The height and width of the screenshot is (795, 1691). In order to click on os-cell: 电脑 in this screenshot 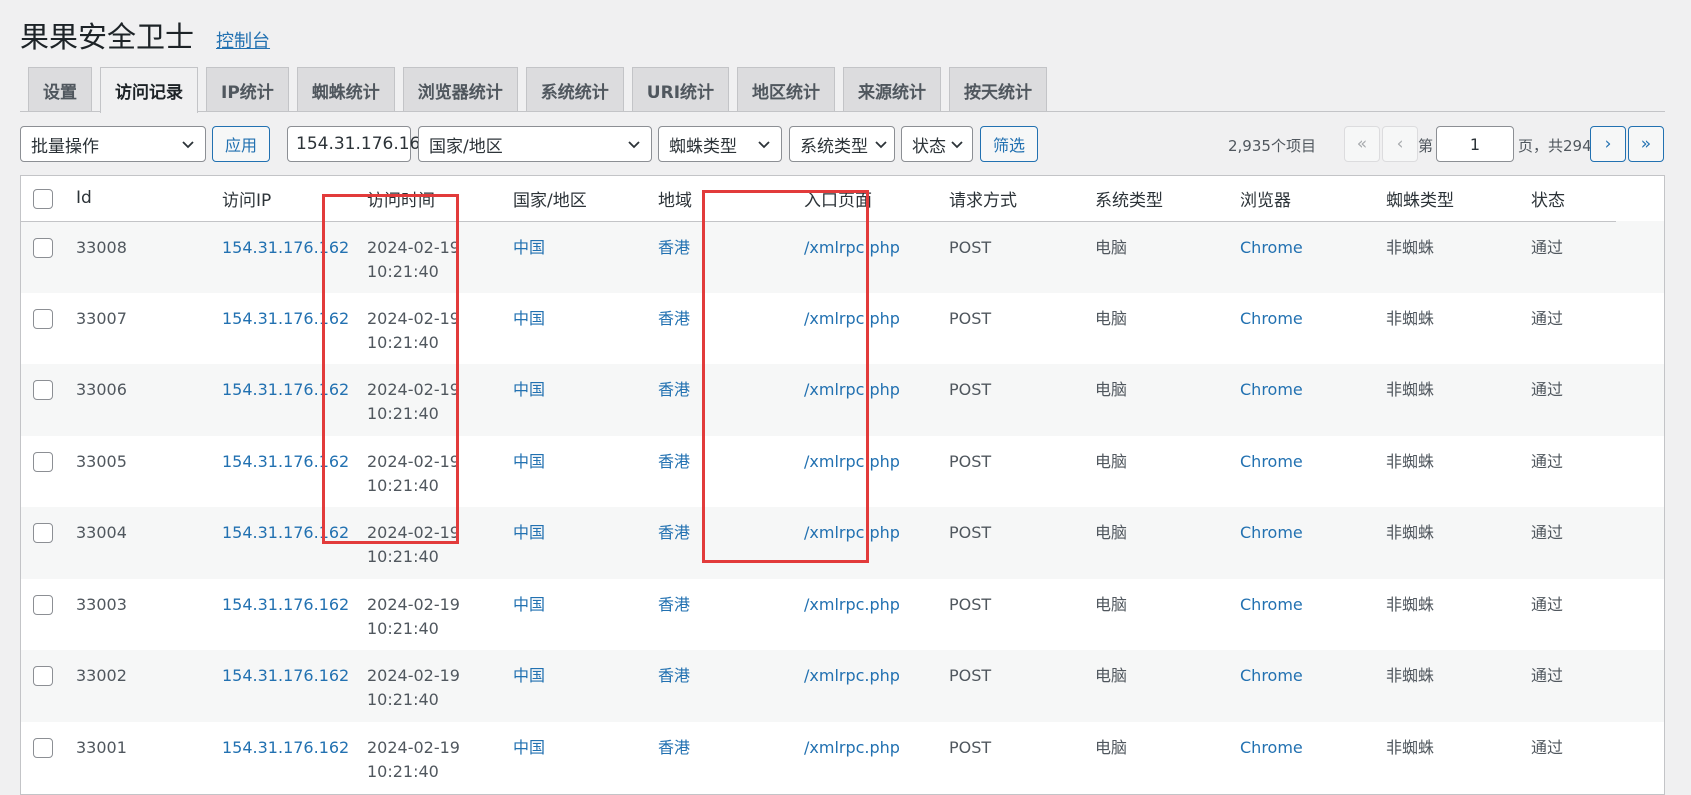, I will do `click(1111, 461)`.